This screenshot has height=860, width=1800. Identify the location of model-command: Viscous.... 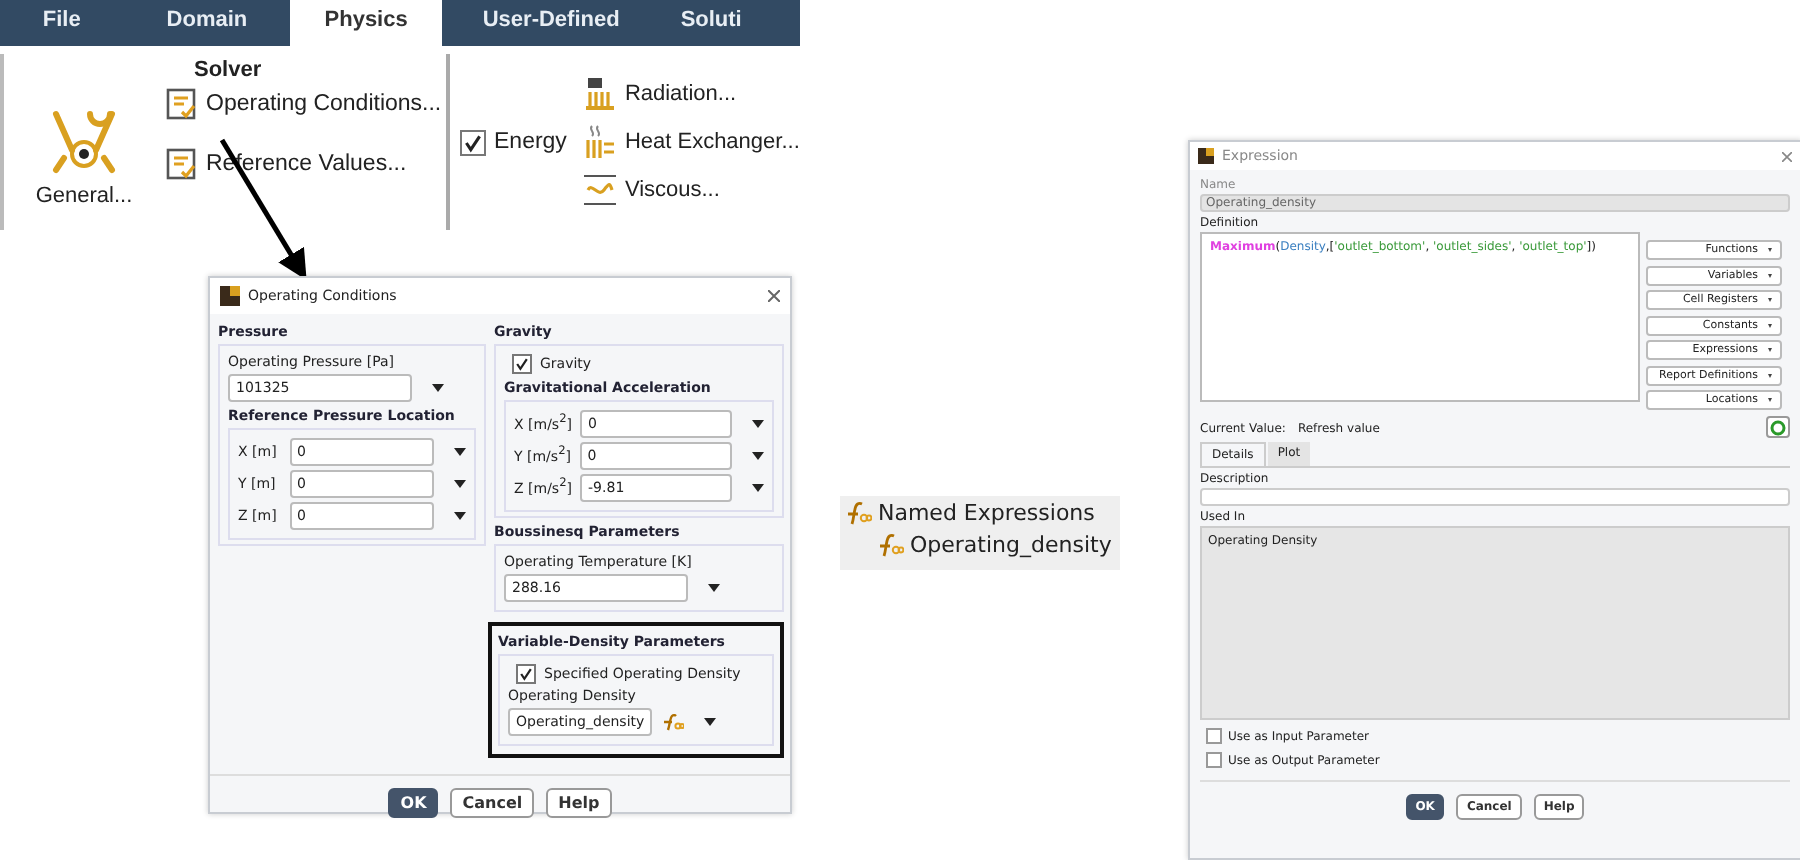
(691, 190).